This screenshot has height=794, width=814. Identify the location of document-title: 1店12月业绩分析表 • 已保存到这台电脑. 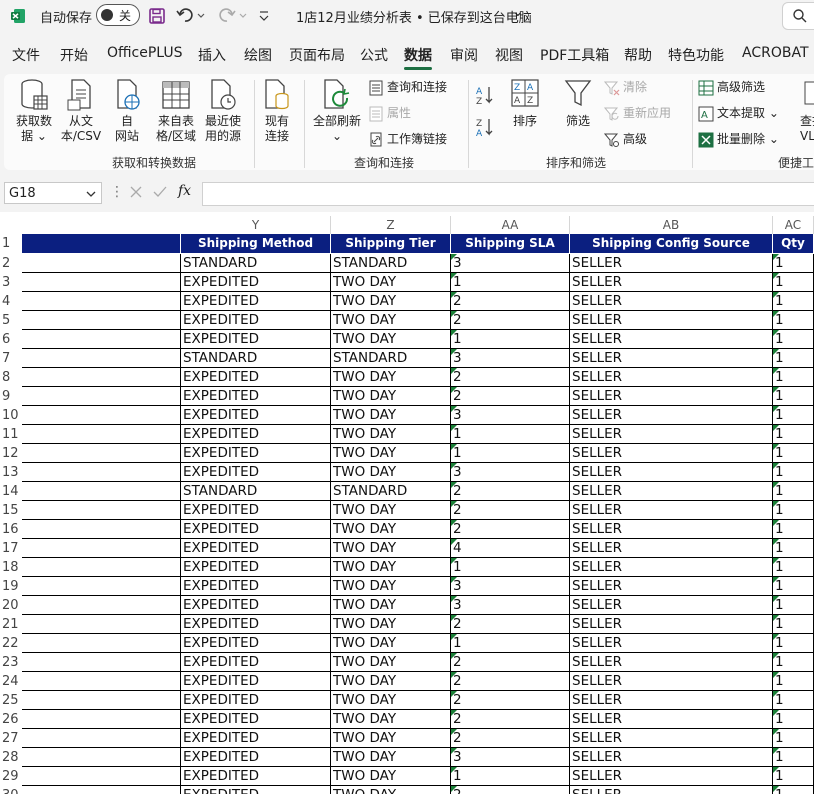
(414, 16).